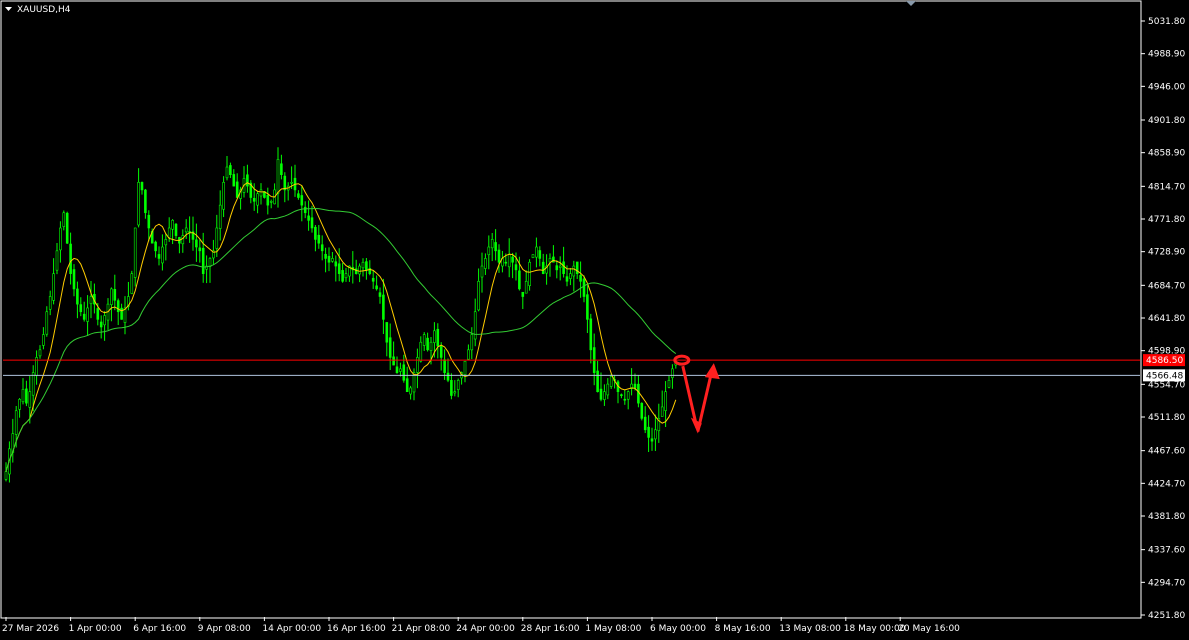  Describe the element at coordinates (159, 629) in the screenshot. I see `x-tick-label: 6 Apr 16:00` at that location.